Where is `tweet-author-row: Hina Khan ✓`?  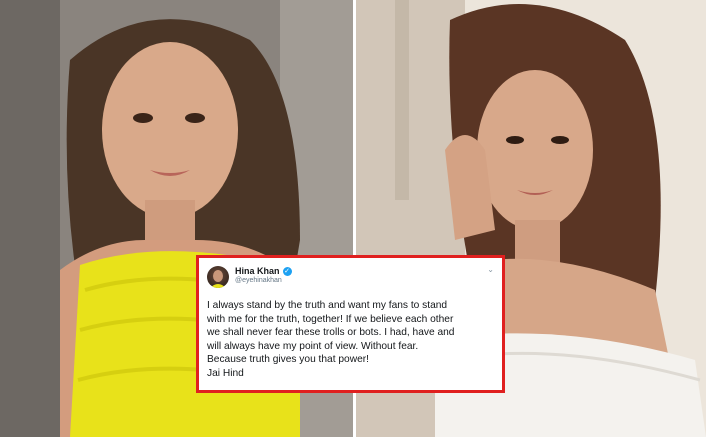
tweet-author-row: Hina Khan ✓ is located at coordinates (263, 271).